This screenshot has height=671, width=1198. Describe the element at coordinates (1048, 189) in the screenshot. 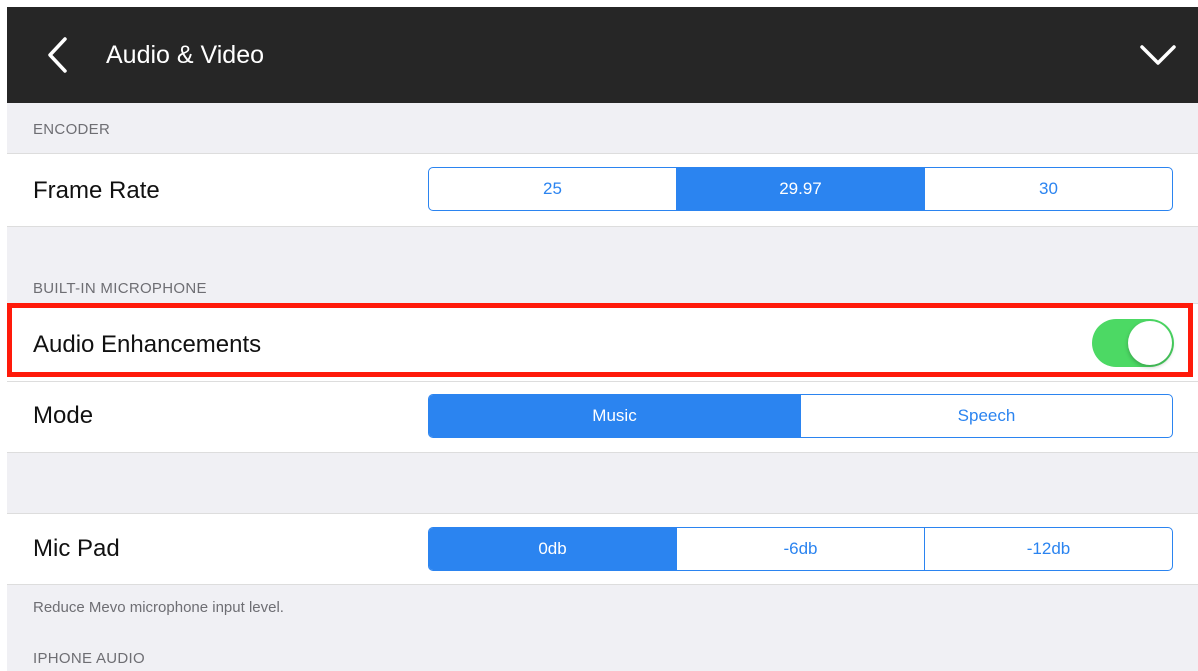

I see `frame-rate-option-30: 30` at that location.